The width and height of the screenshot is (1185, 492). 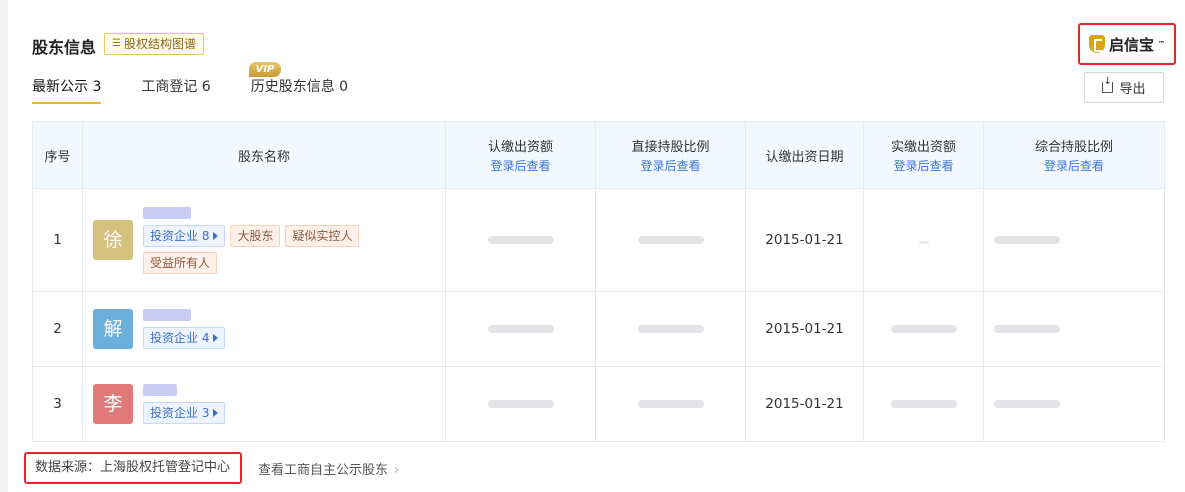 What do you see at coordinates (265, 69) in the screenshot?
I see `vip-badge: VIP` at bounding box center [265, 69].